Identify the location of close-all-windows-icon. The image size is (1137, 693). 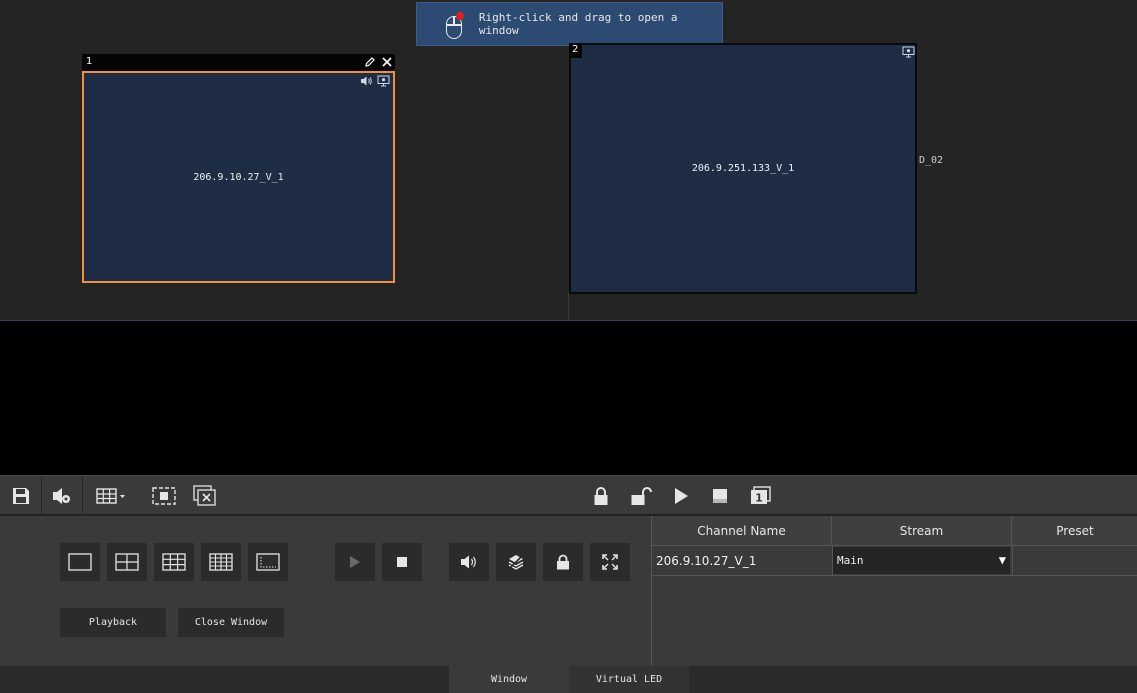
(205, 496).